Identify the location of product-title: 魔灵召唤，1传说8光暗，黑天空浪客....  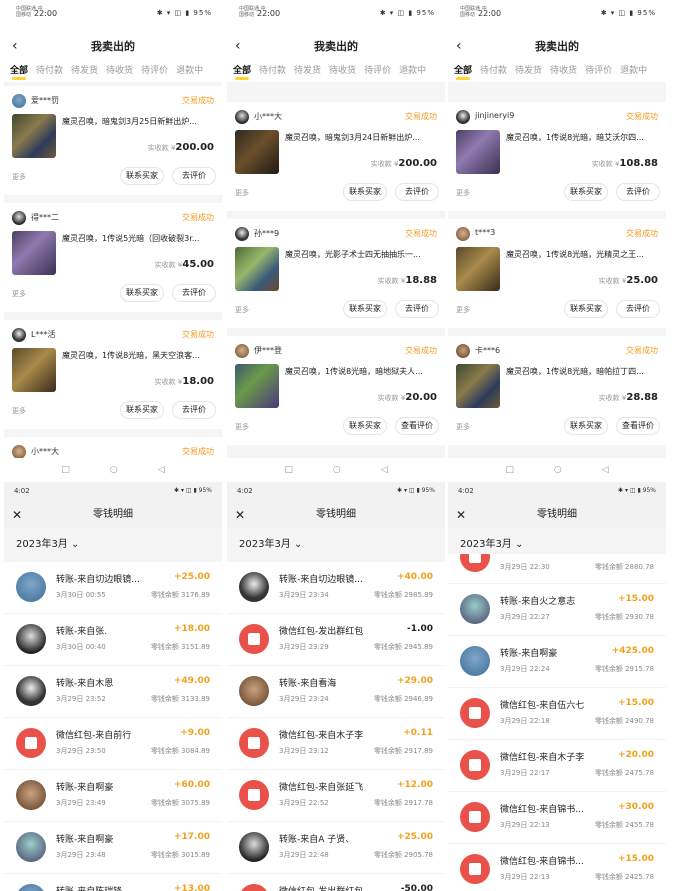
(137, 355).